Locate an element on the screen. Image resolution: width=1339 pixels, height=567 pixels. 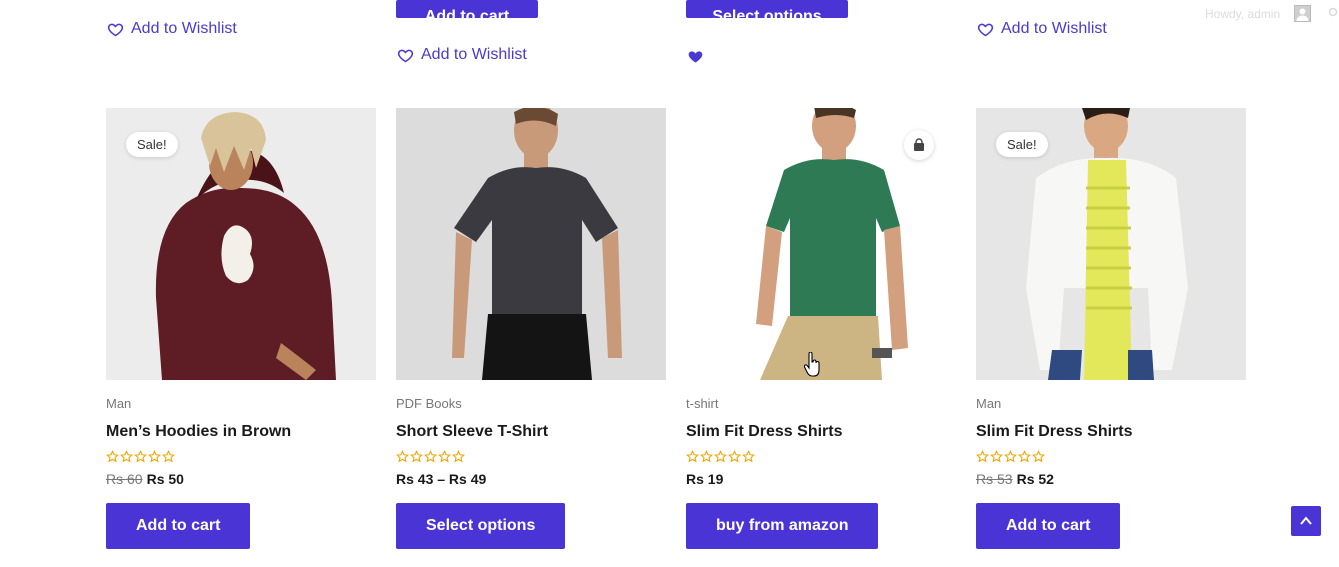
add-to-wishlist-link-1: Add to Wishlist is located at coordinates (172, 29).